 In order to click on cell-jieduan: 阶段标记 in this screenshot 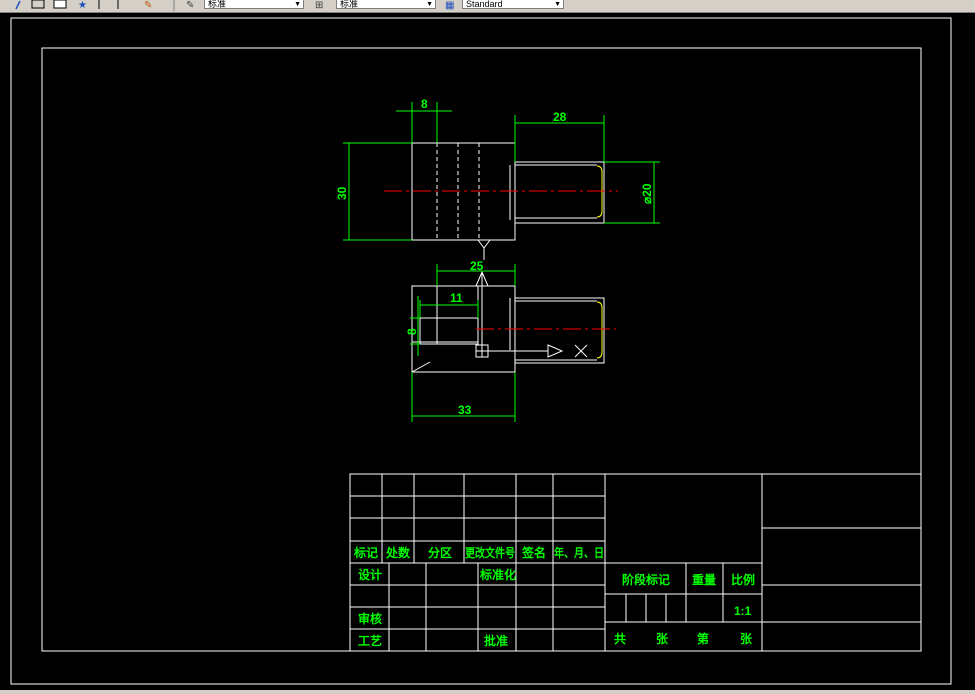, I will do `click(646, 579)`.